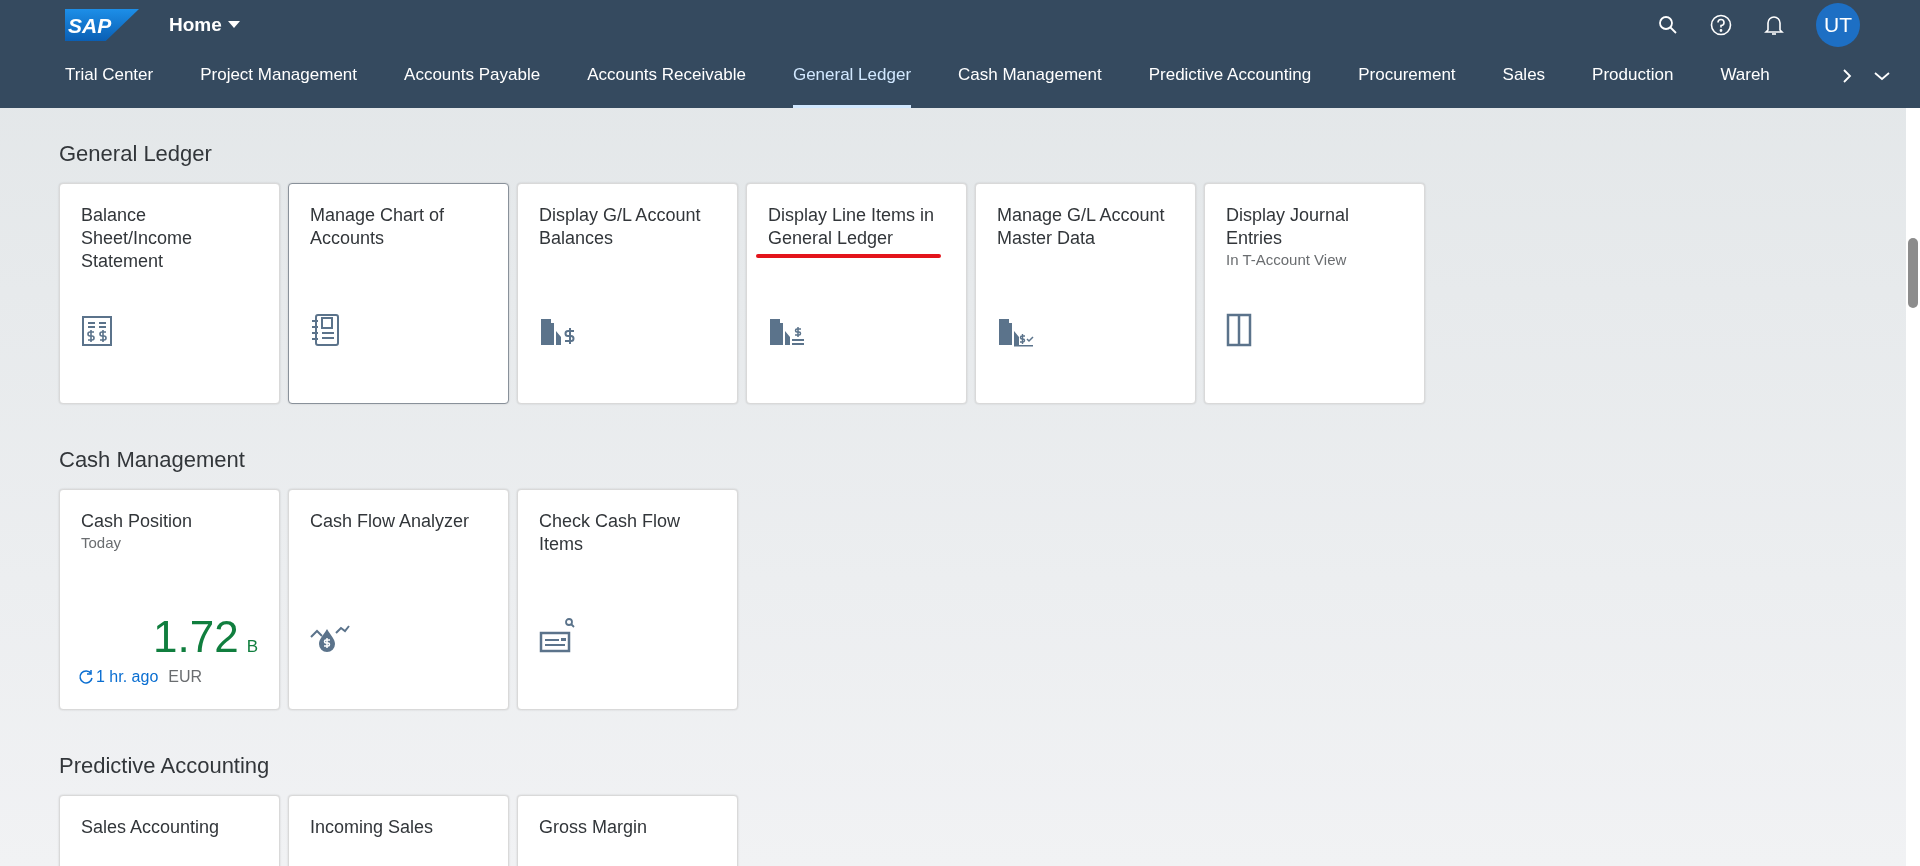 The image size is (1920, 866). Describe the element at coordinates (1847, 76) in the screenshot. I see `chevron-right-icon` at that location.